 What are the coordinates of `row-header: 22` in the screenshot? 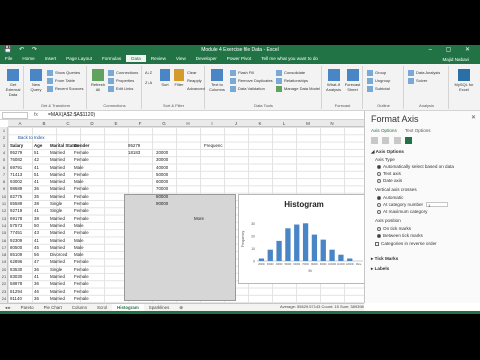 It's located at (4, 283).